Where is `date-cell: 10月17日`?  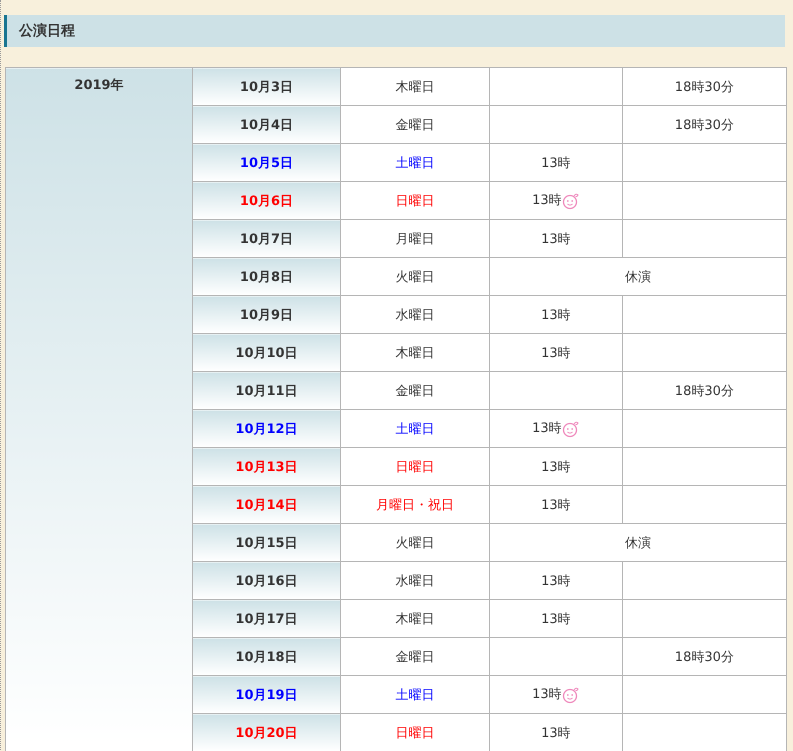
date-cell: 10月17日 is located at coordinates (266, 619).